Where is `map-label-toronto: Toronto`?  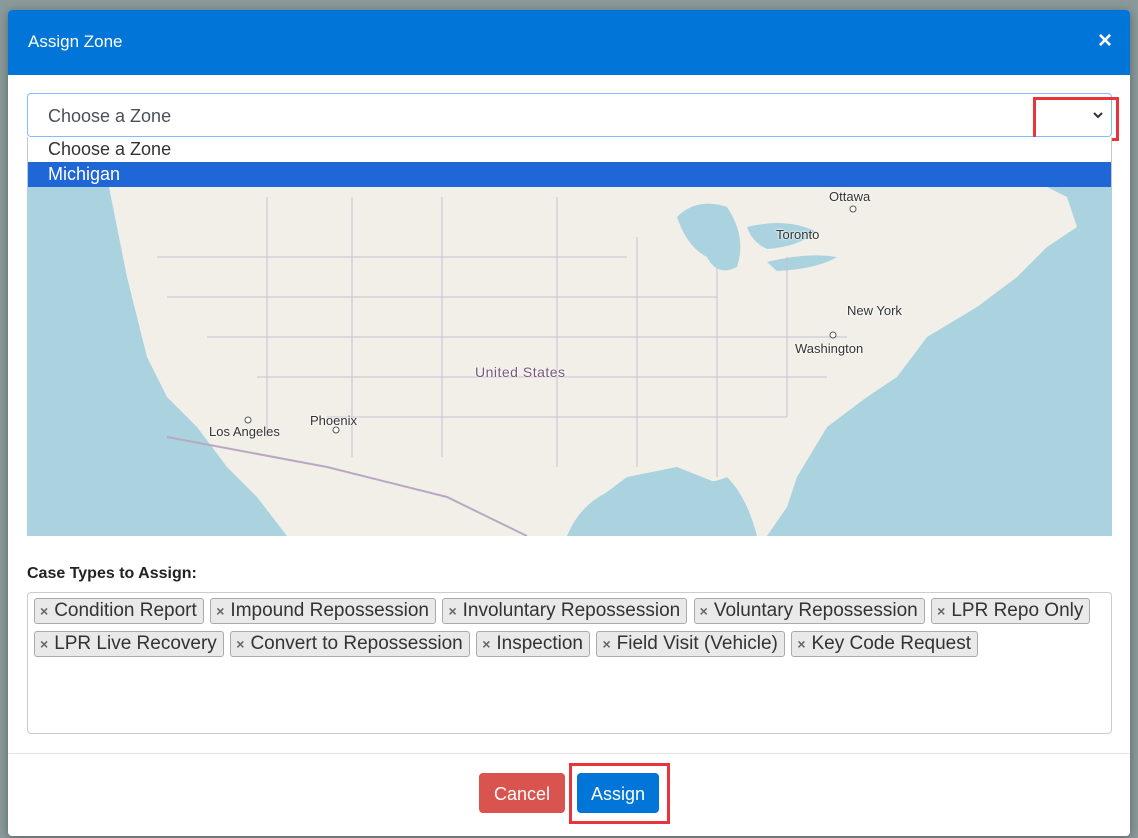
map-label-toronto: Toronto is located at coordinates (798, 234).